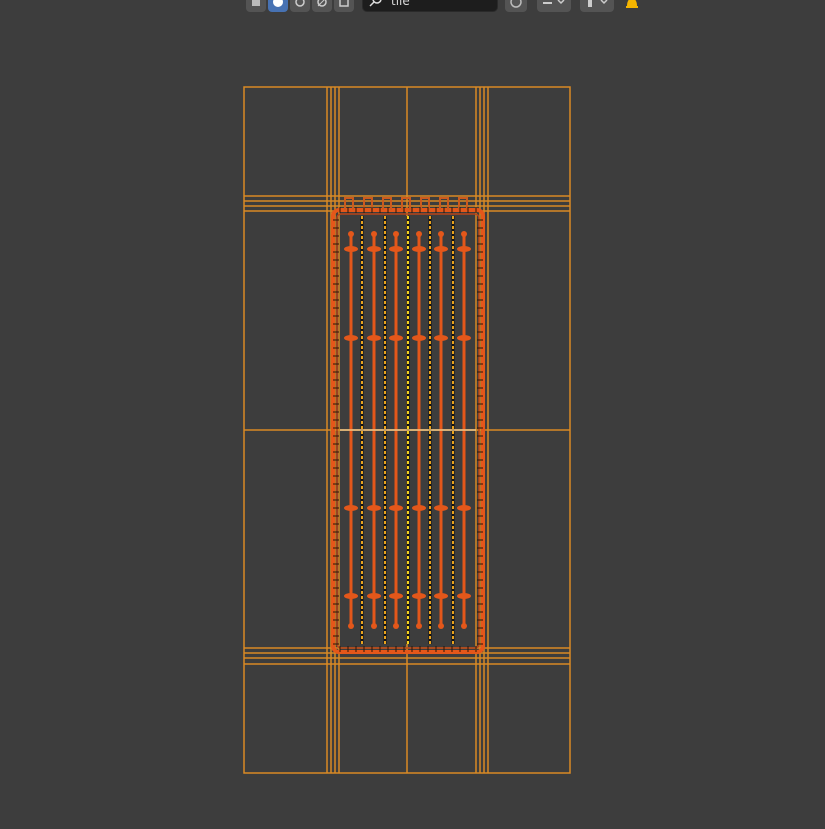 The image size is (825, 829). I want to click on shading-icon, so click(278, 6).